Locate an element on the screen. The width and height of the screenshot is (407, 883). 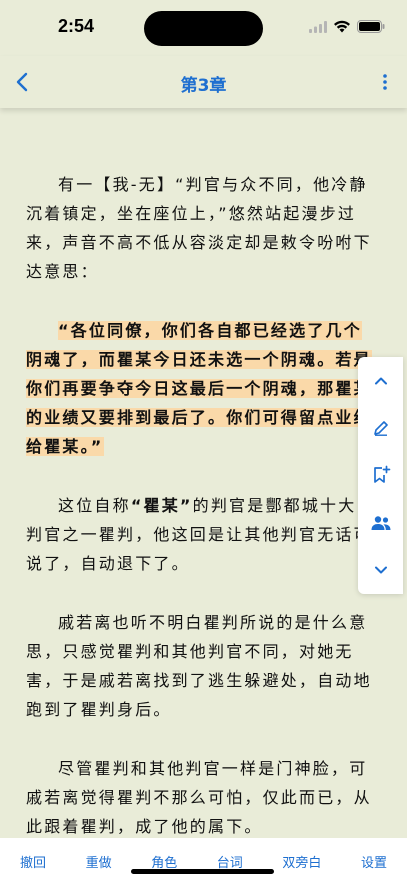
chevron-down-icon is located at coordinates (381, 570).